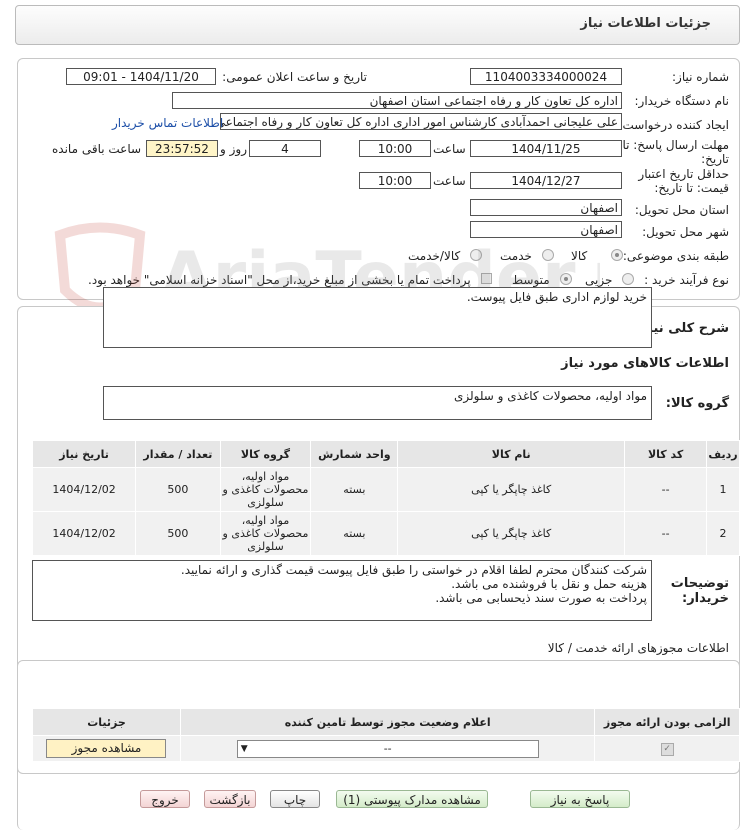  Describe the element at coordinates (541, 598) in the screenshot. I see `buyer-note-line: پرداخت به صورت سند ذیحسابی می باشد.` at that location.